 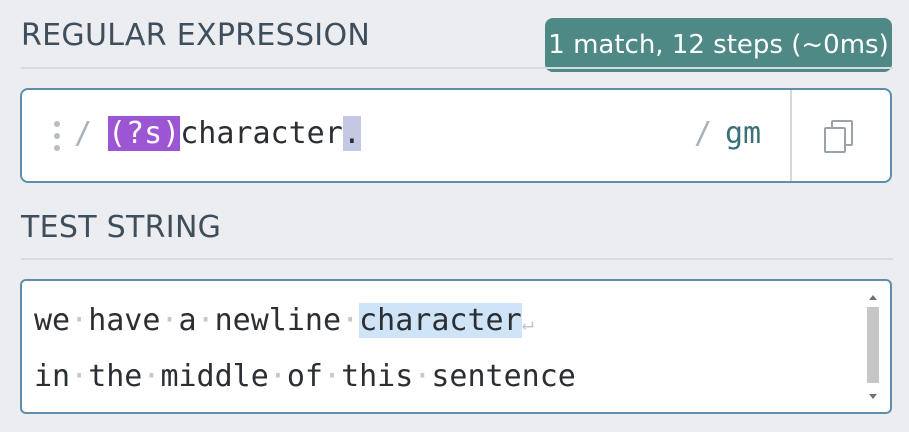 What do you see at coordinates (718, 45) in the screenshot?
I see `match-info-badge: 1 match, 12 steps (~0ms)` at bounding box center [718, 45].